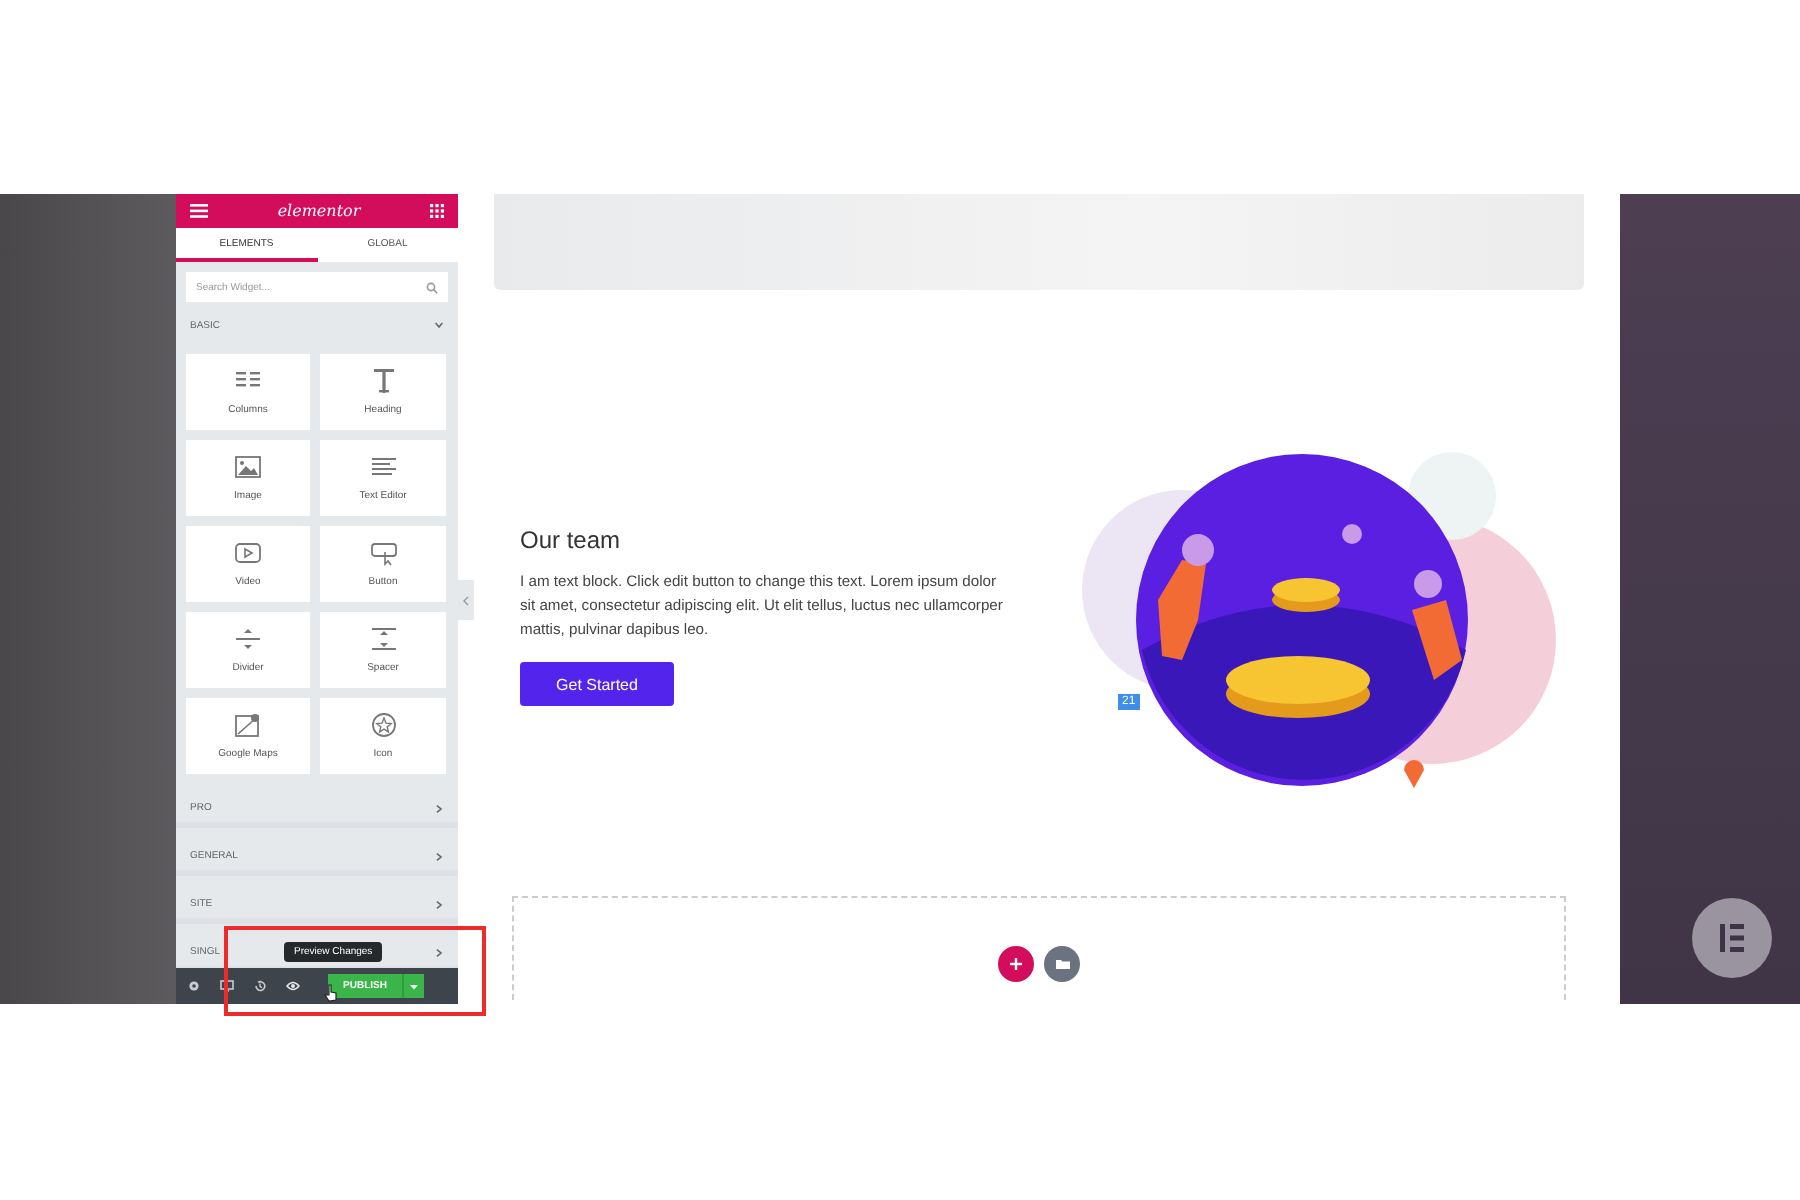 This screenshot has width=1800, height=1200. Describe the element at coordinates (383, 467) in the screenshot. I see `text-lines-icon` at that location.